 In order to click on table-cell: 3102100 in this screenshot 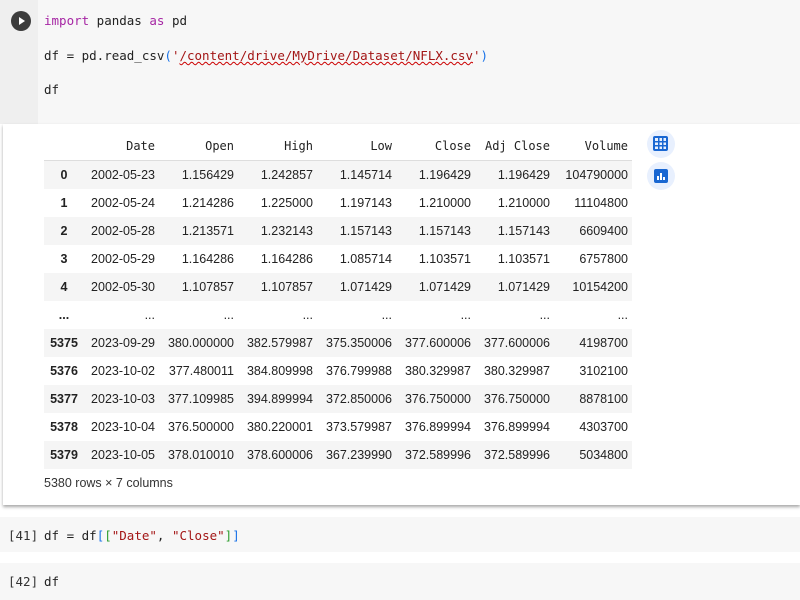, I will do `click(603, 371)`.